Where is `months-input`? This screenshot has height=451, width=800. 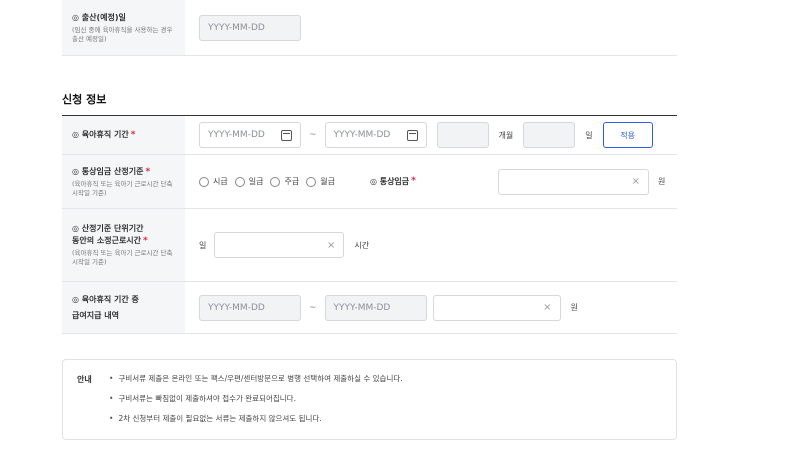 months-input is located at coordinates (462, 135).